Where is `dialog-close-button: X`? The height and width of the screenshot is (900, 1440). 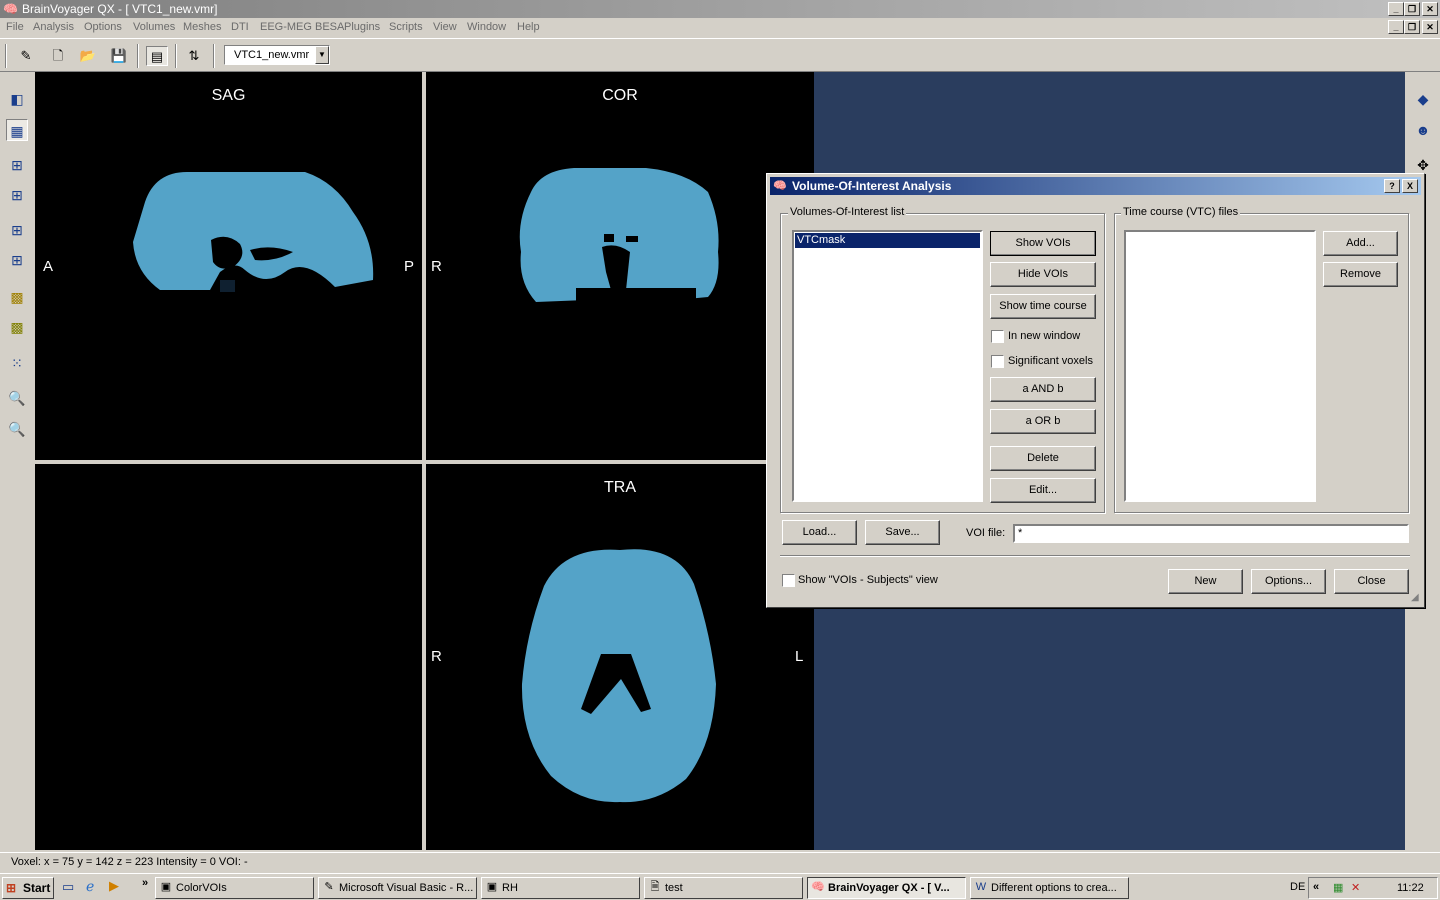 dialog-close-button: X is located at coordinates (1410, 186).